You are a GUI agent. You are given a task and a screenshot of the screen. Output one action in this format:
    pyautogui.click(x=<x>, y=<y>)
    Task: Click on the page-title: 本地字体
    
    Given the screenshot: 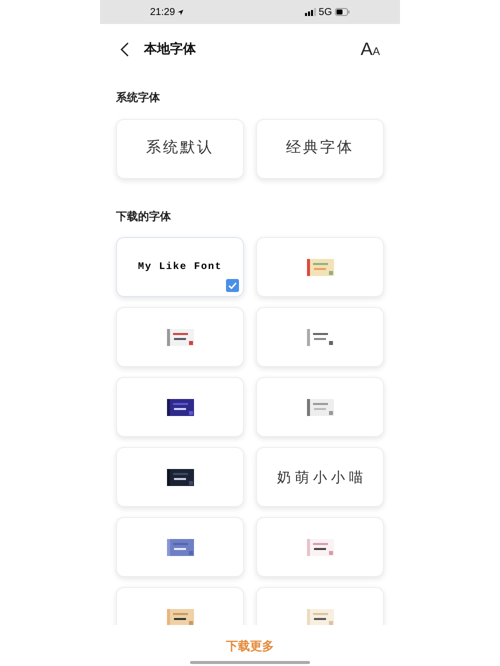 What is the action you would take?
    pyautogui.click(x=170, y=49)
    